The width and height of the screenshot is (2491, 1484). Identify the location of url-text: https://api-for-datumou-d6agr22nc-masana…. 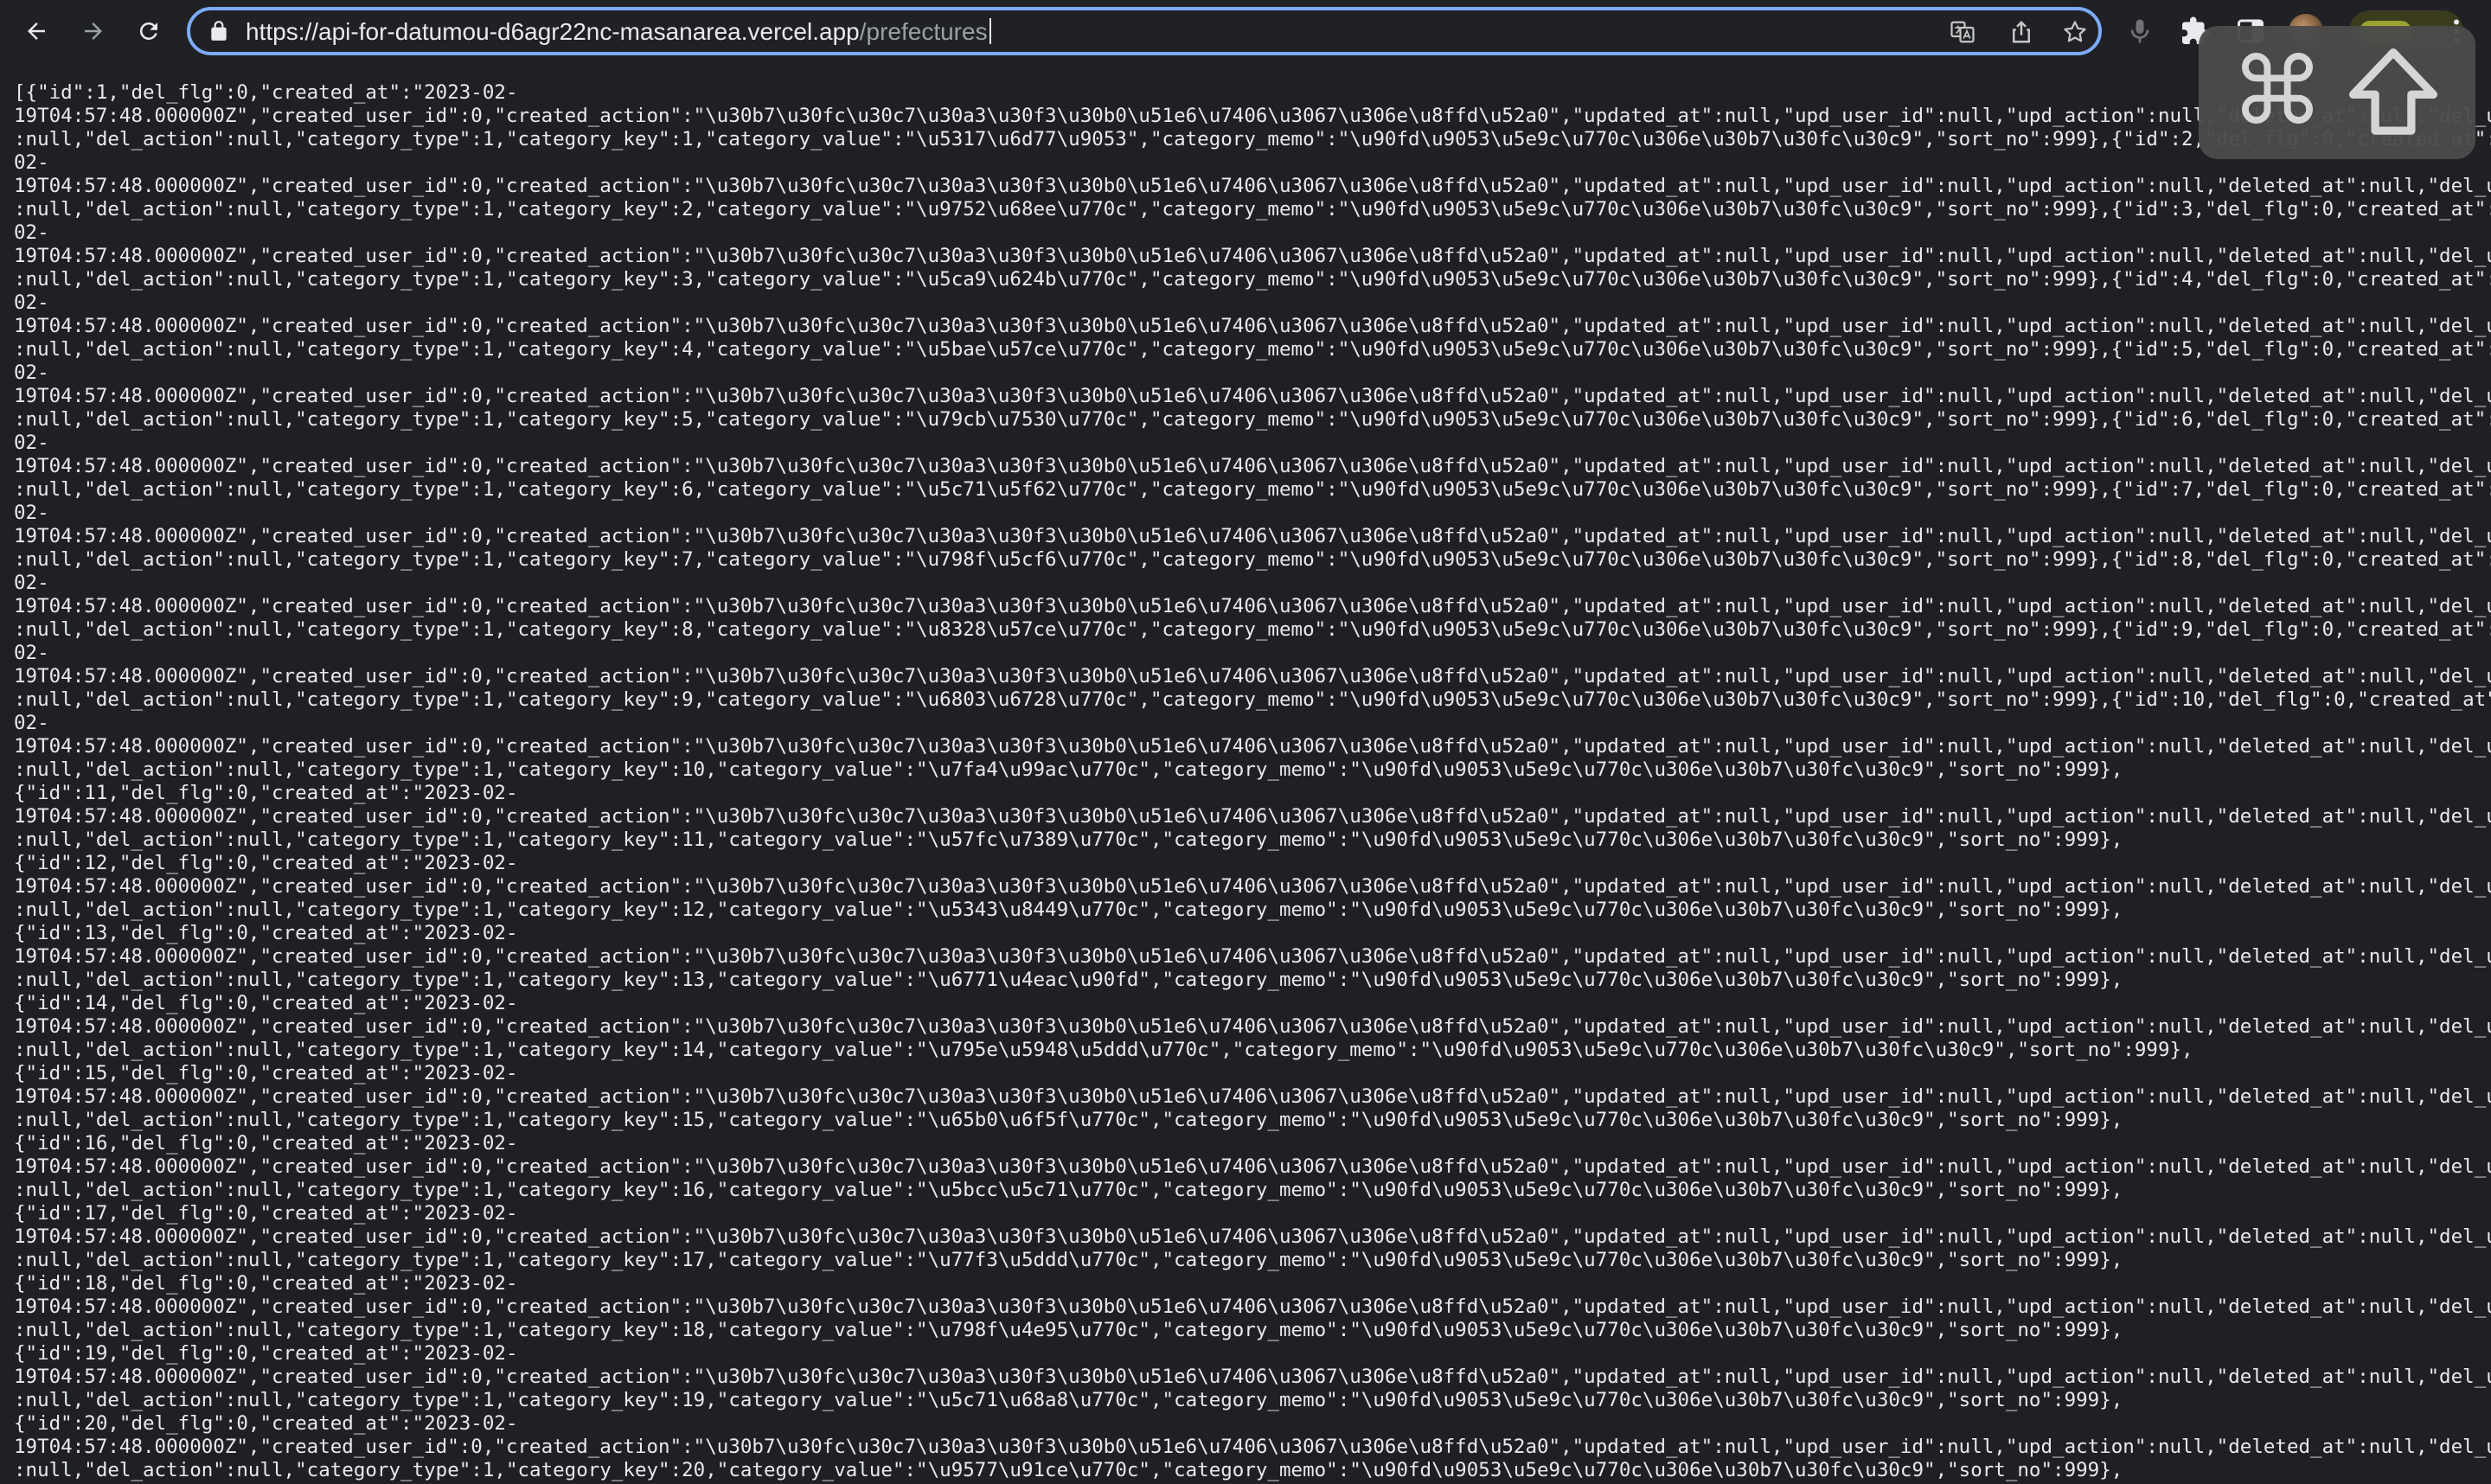
(619, 32).